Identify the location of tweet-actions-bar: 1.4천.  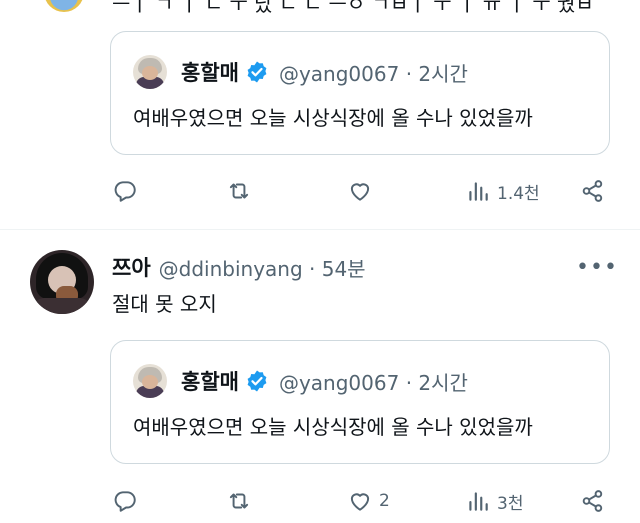
(360, 191).